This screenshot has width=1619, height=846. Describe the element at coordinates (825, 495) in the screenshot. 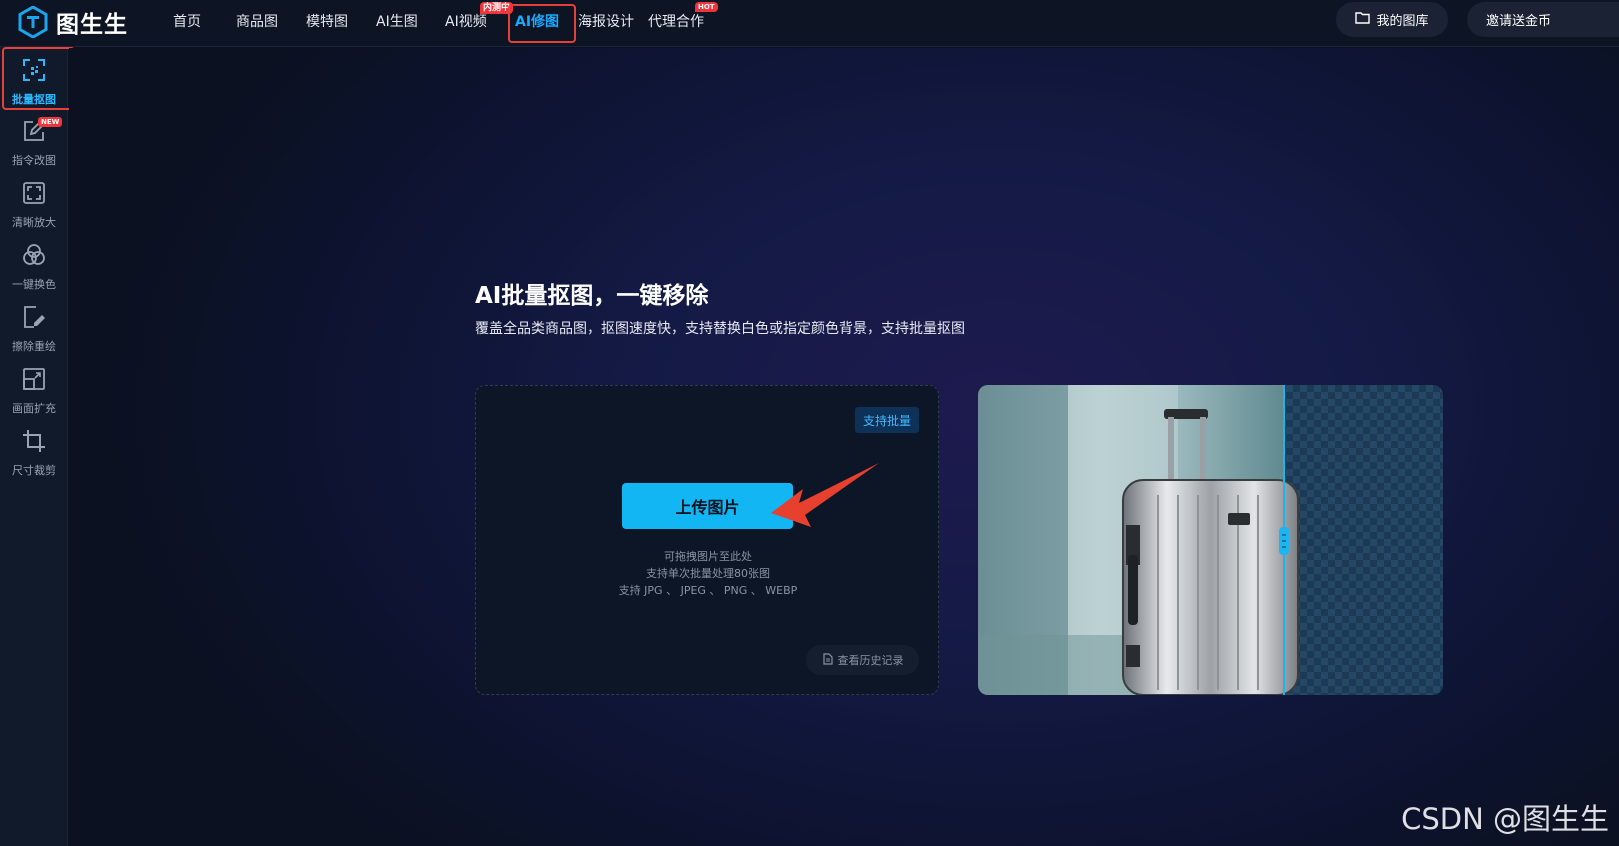

I see `red-arrow-annotation` at that location.